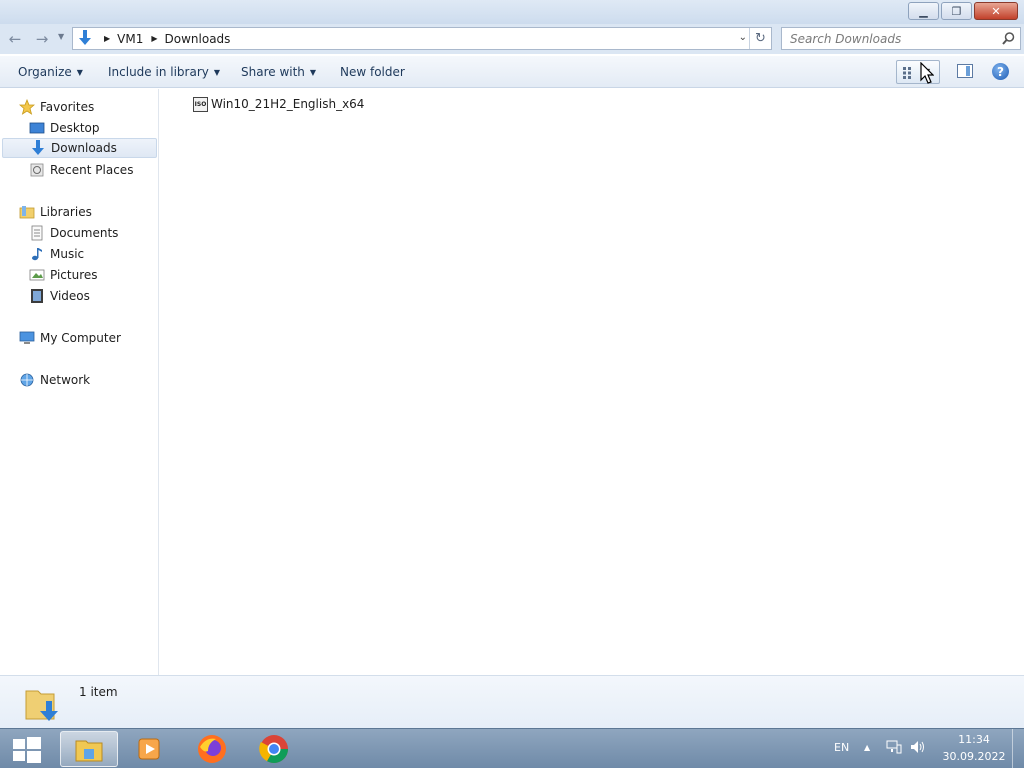  I want to click on refresh-icon: ↻, so click(760, 38).